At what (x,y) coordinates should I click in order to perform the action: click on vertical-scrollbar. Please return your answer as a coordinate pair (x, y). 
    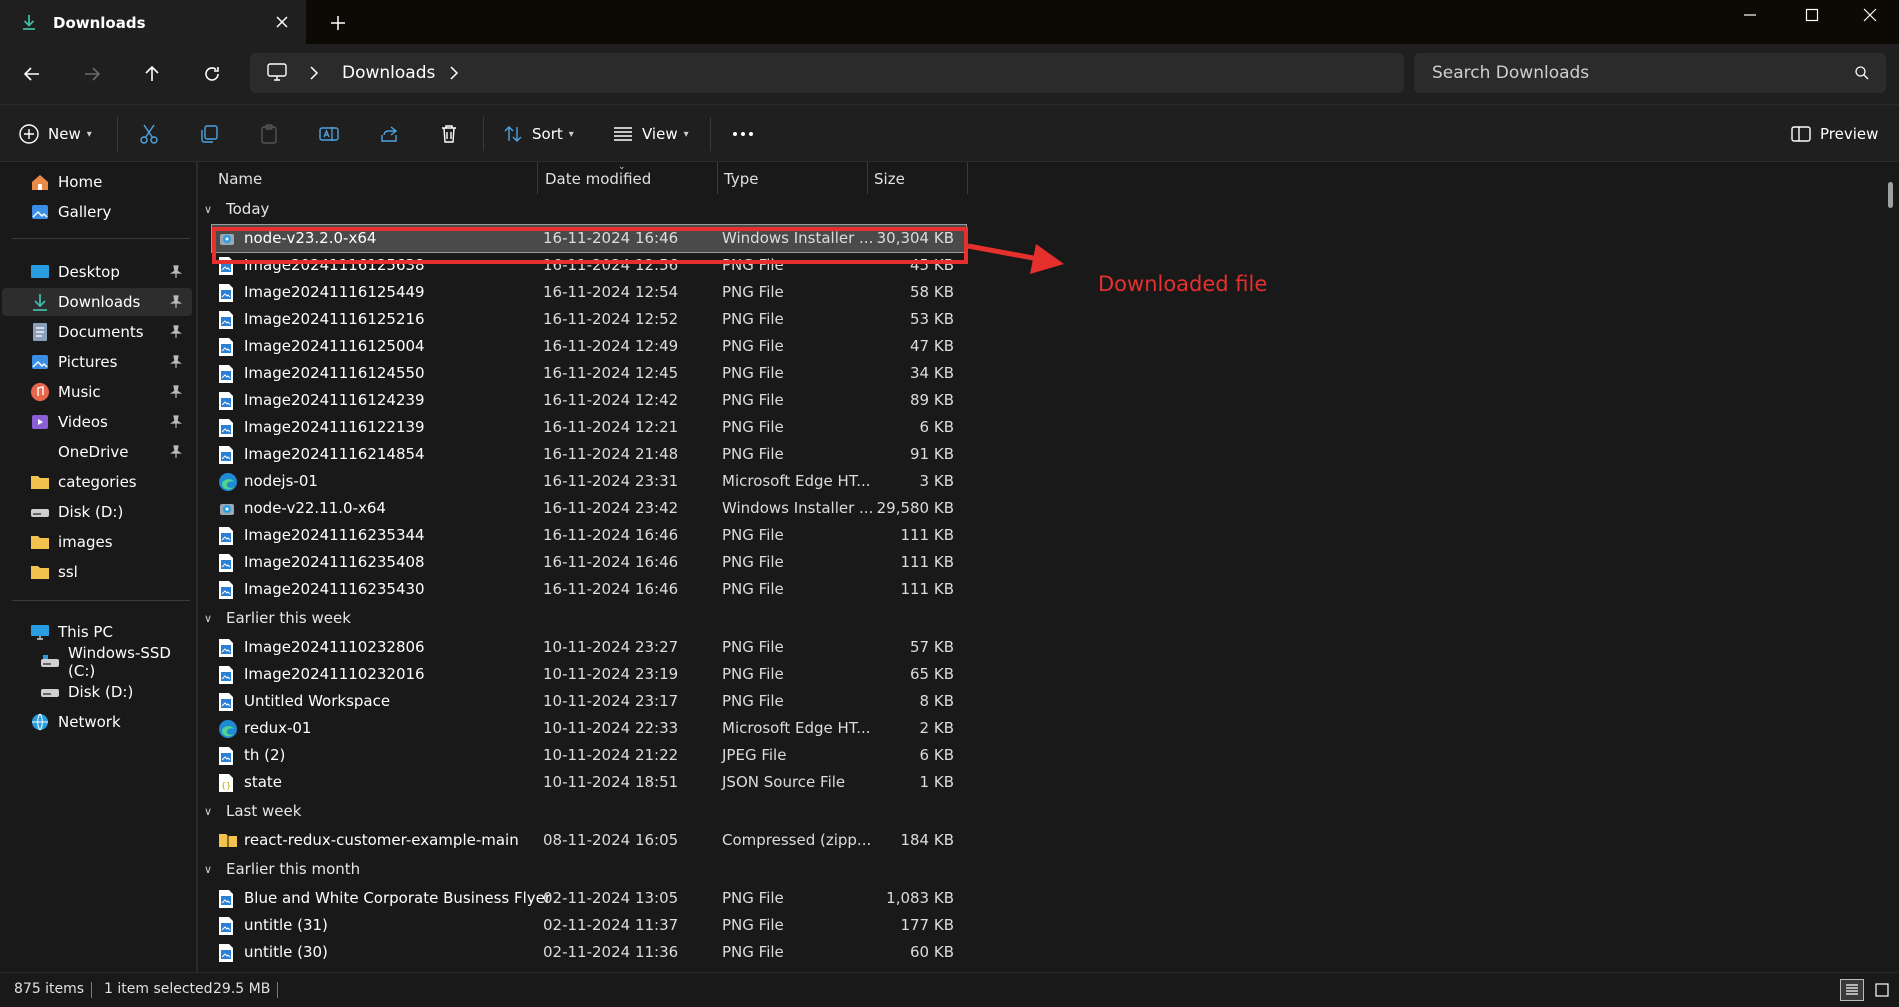
    Looking at the image, I should click on (1892, 567).